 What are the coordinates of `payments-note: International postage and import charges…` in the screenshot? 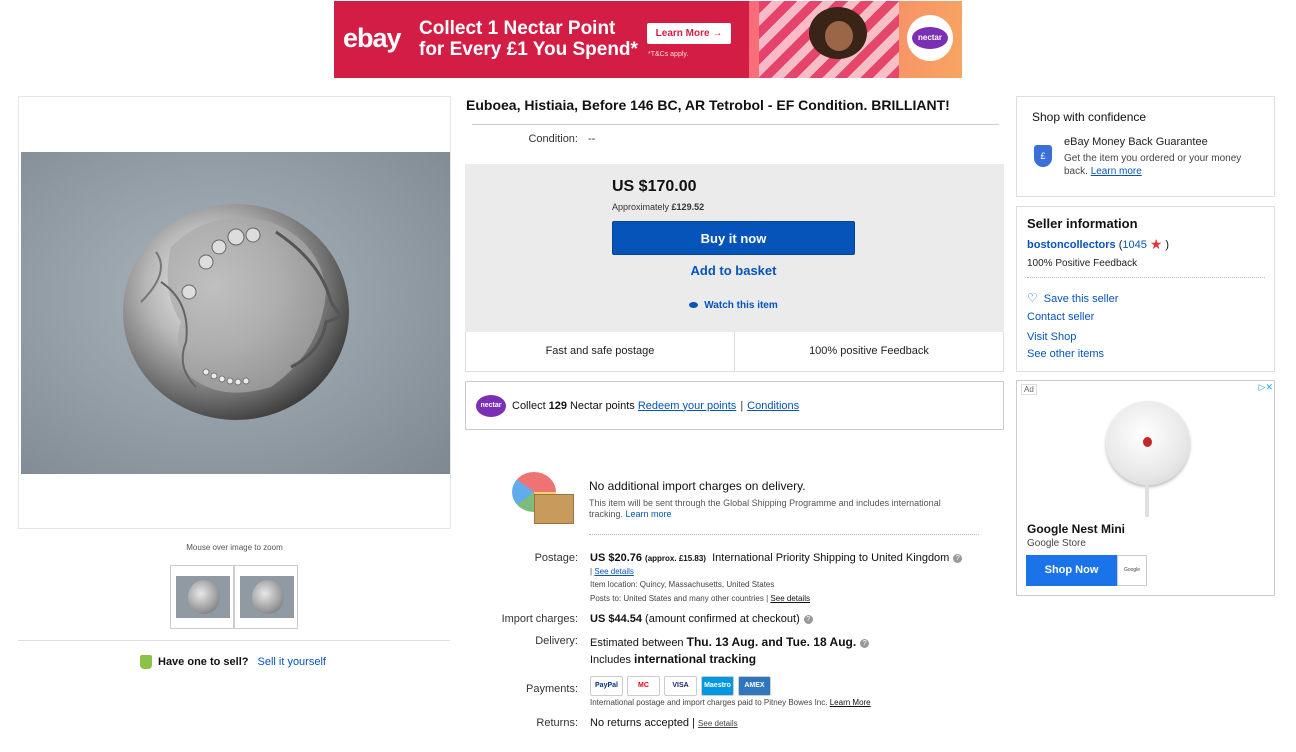 It's located at (730, 702).